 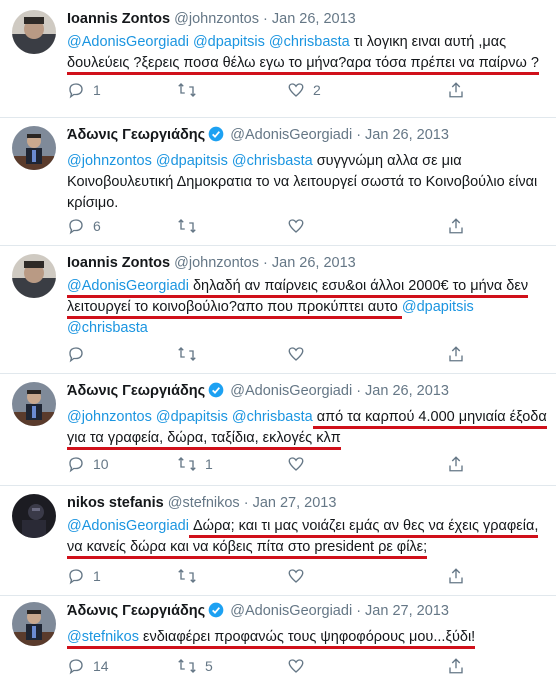 What do you see at coordinates (107, 328) in the screenshot?
I see `mention-link: @chrisbasta` at bounding box center [107, 328].